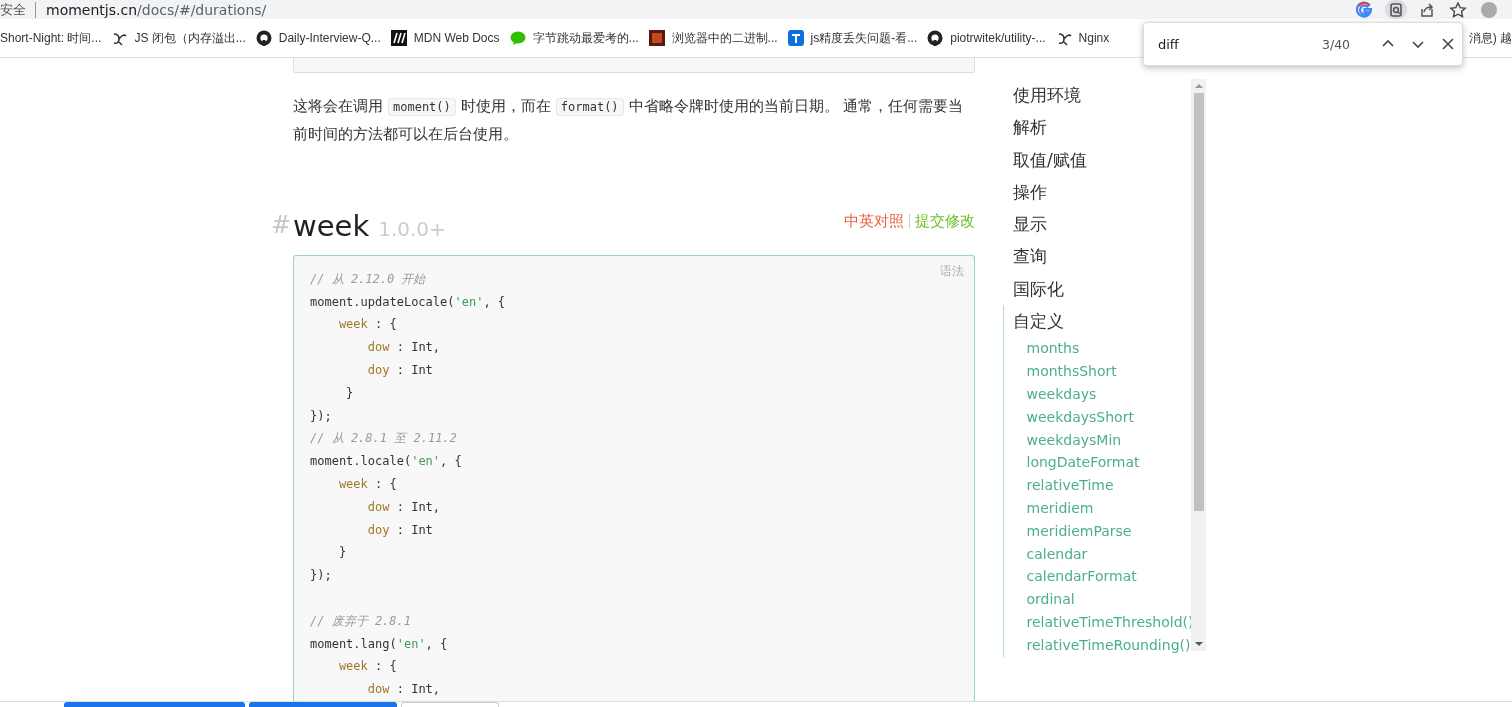 The width and height of the screenshot is (1512, 707). What do you see at coordinates (1336, 44) in the screenshot?
I see `match-count: 3/40` at bounding box center [1336, 44].